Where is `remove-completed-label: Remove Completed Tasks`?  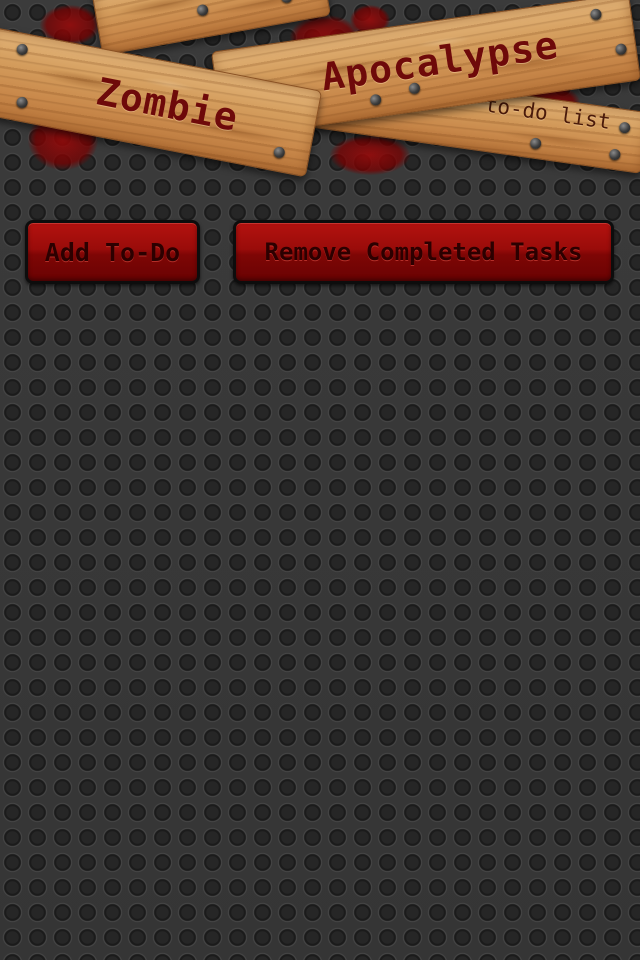
remove-completed-label: Remove Completed Tasks is located at coordinates (423, 252).